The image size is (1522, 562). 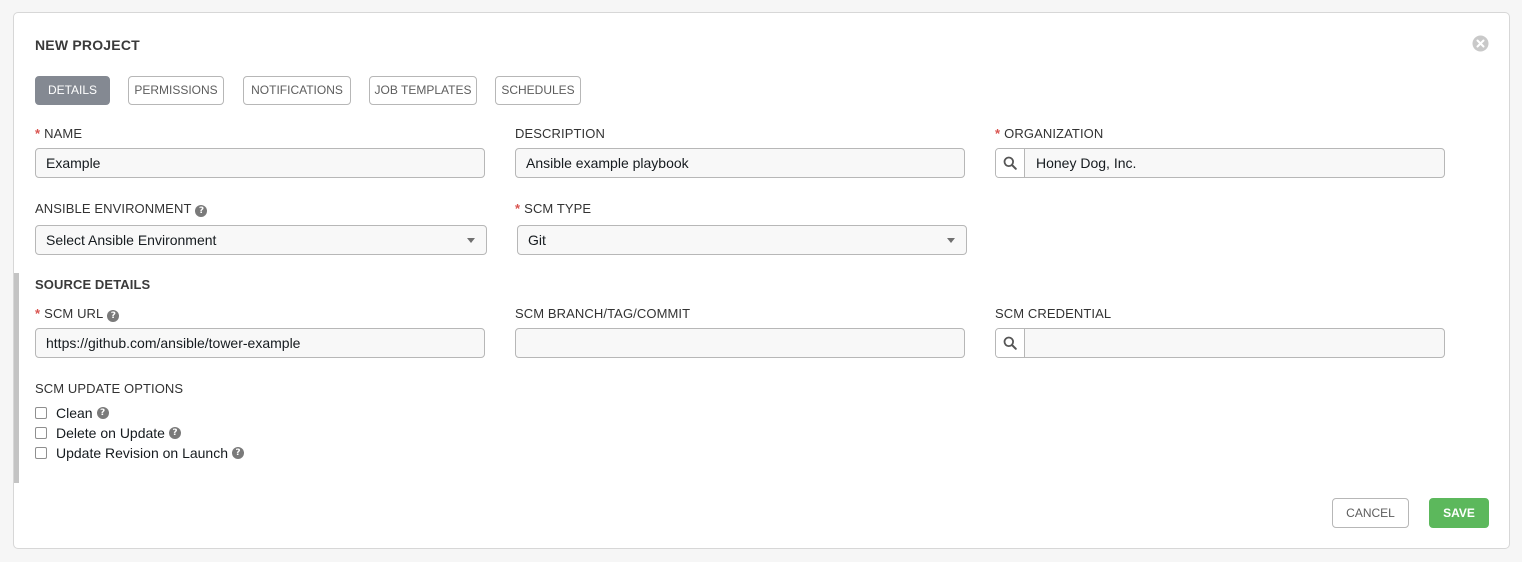 What do you see at coordinates (176, 90) in the screenshot?
I see `tab-permissions: PERMISSIONS` at bounding box center [176, 90].